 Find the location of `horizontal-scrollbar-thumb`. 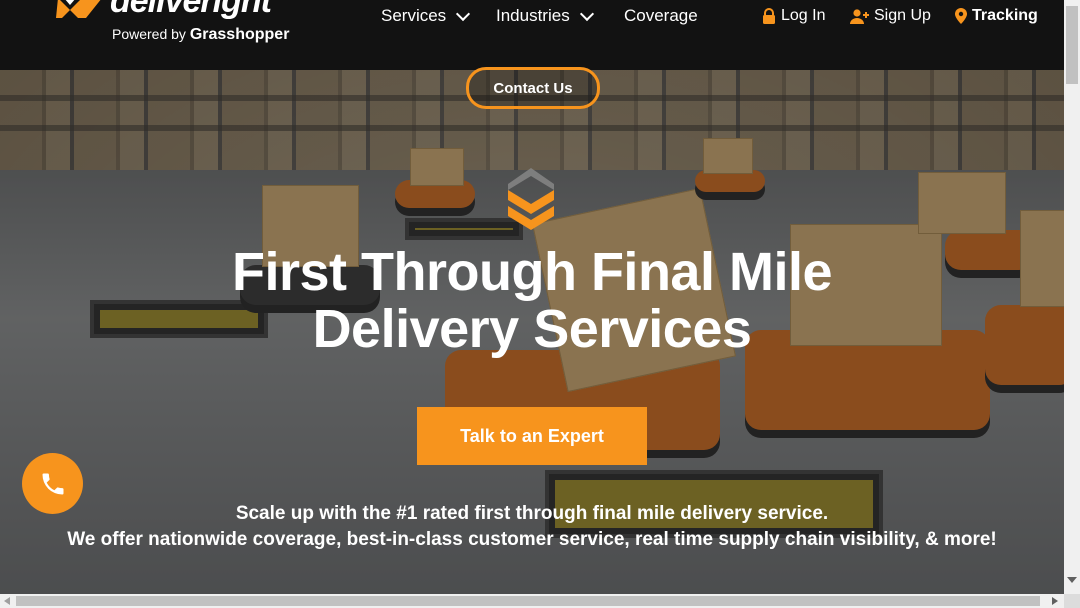

horizontal-scrollbar-thumb is located at coordinates (528, 601).